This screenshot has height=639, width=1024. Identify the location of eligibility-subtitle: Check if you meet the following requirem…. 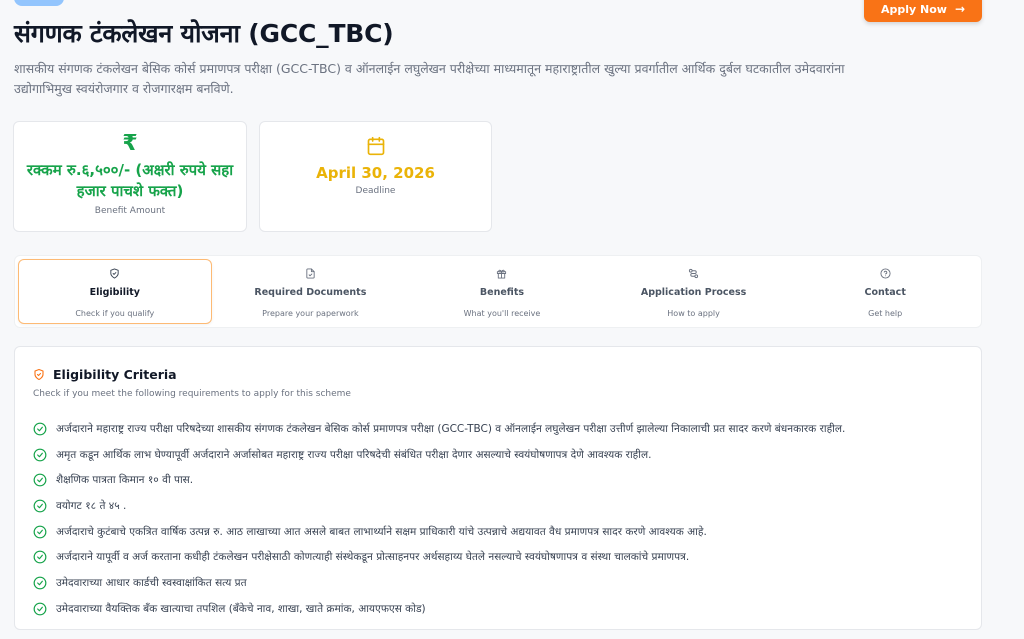
(192, 394).